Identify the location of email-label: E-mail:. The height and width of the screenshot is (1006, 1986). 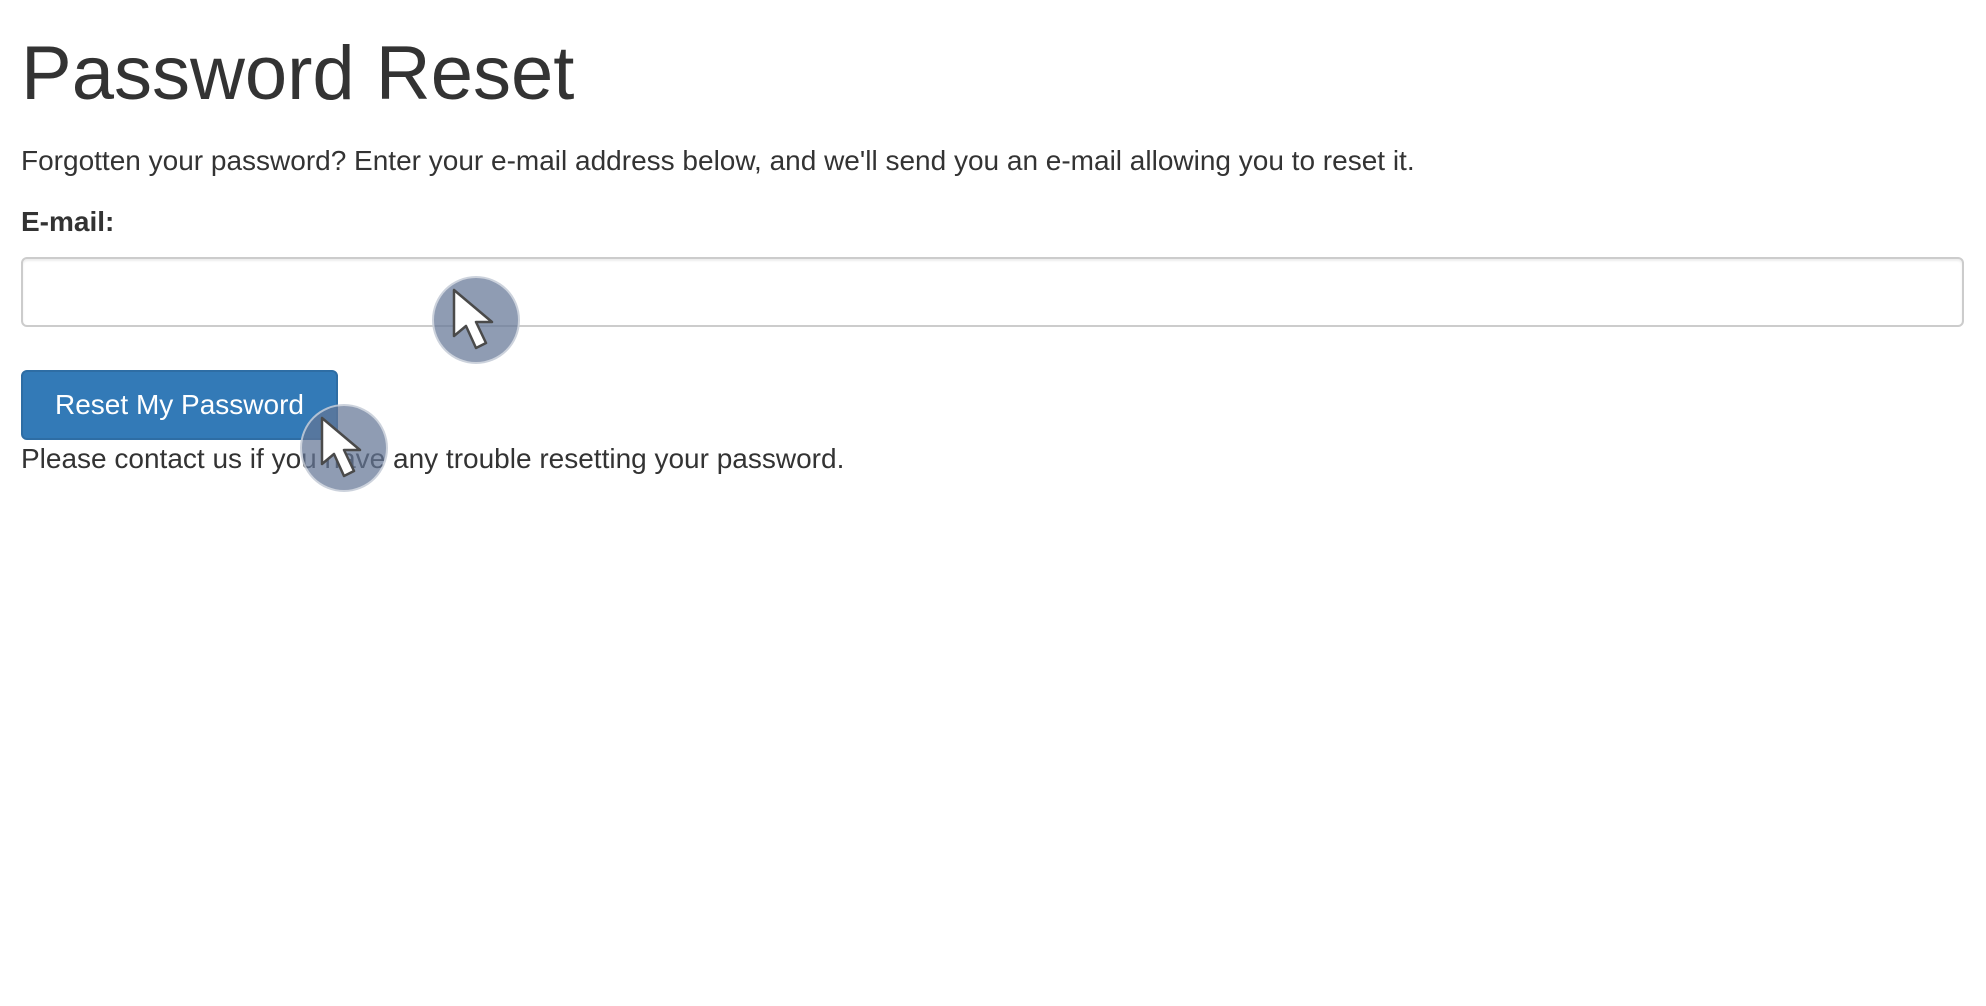
(68, 221).